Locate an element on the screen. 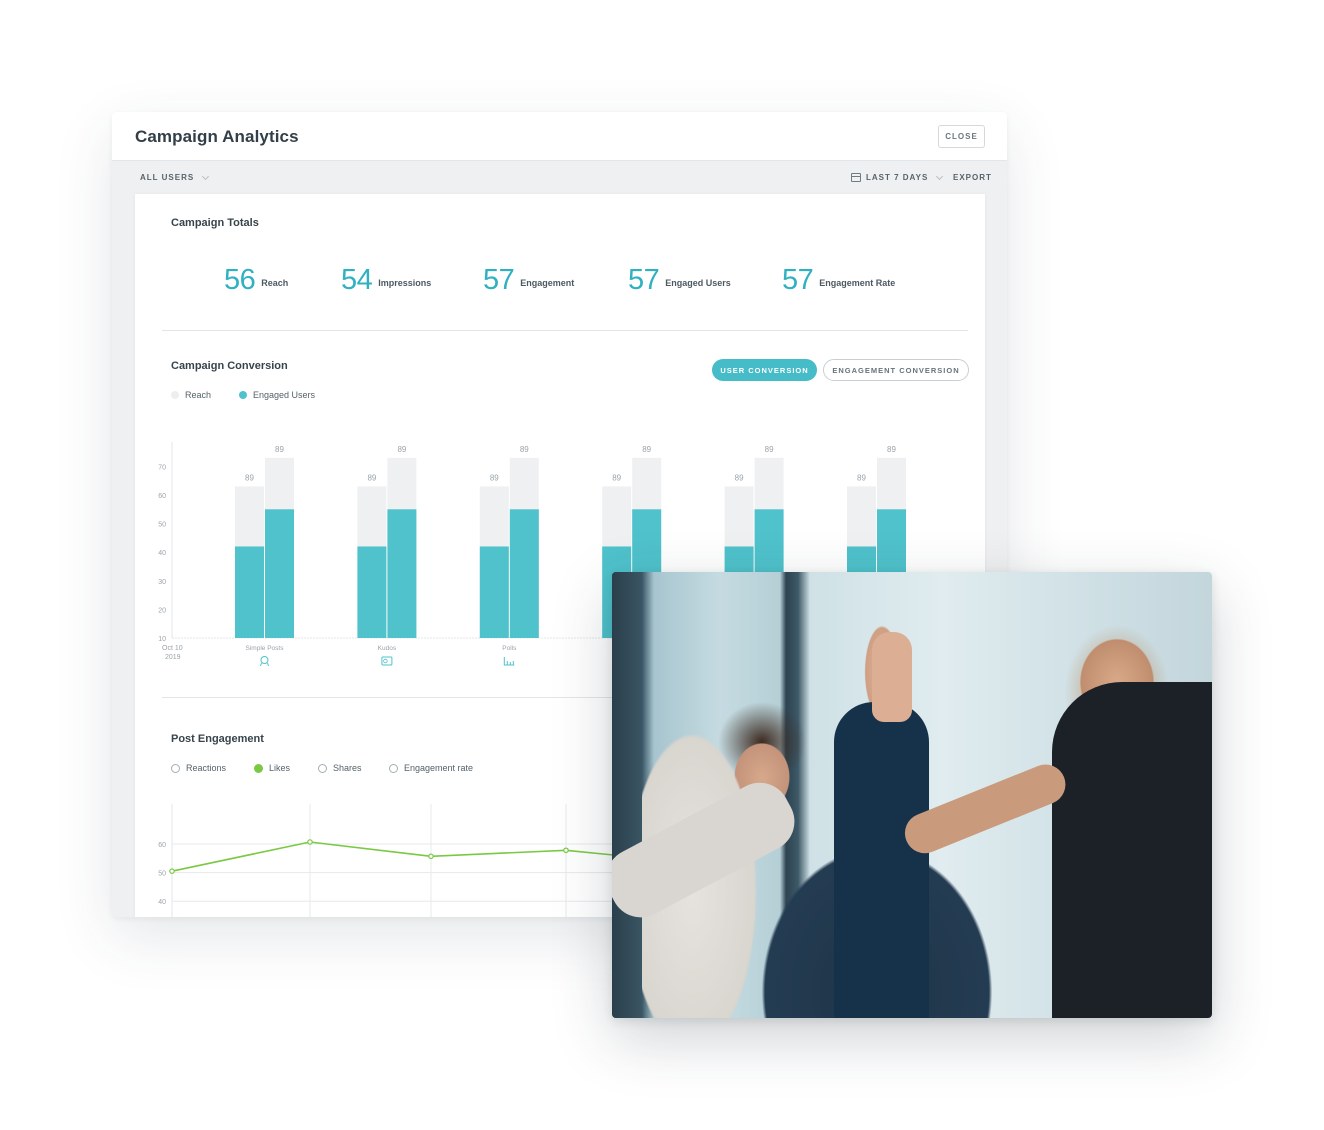 This screenshot has width=1324, height=1130. option-label: Reactions is located at coordinates (206, 768).